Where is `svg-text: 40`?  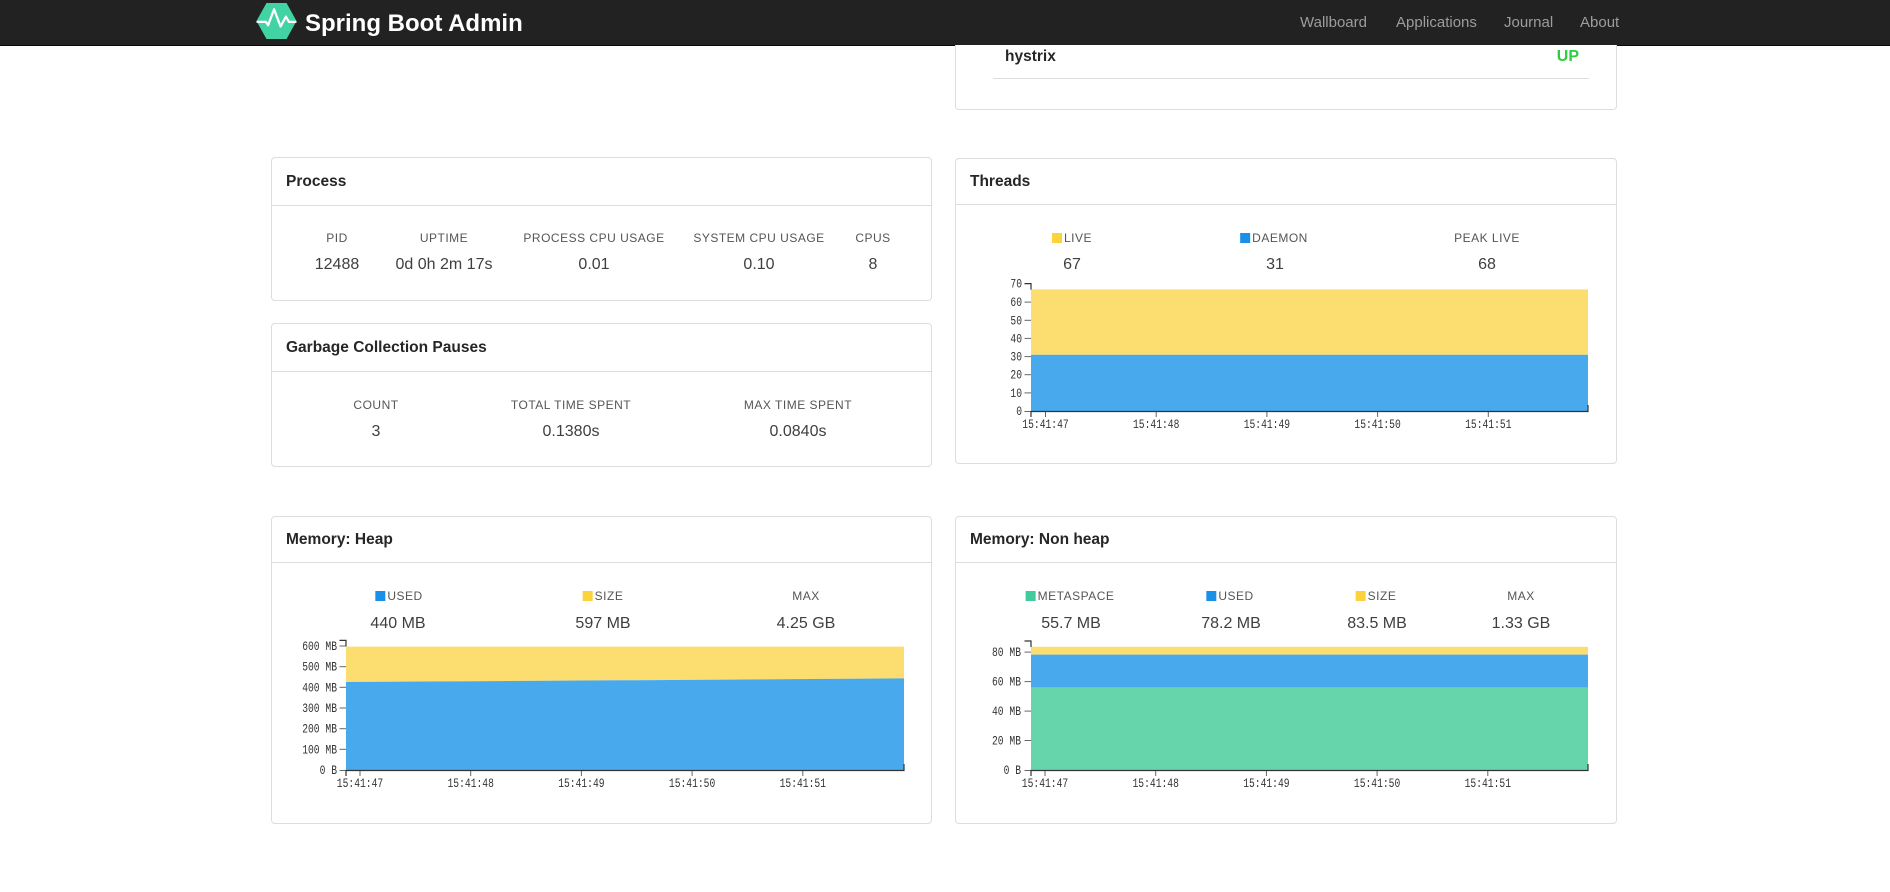 svg-text: 40 is located at coordinates (1016, 338).